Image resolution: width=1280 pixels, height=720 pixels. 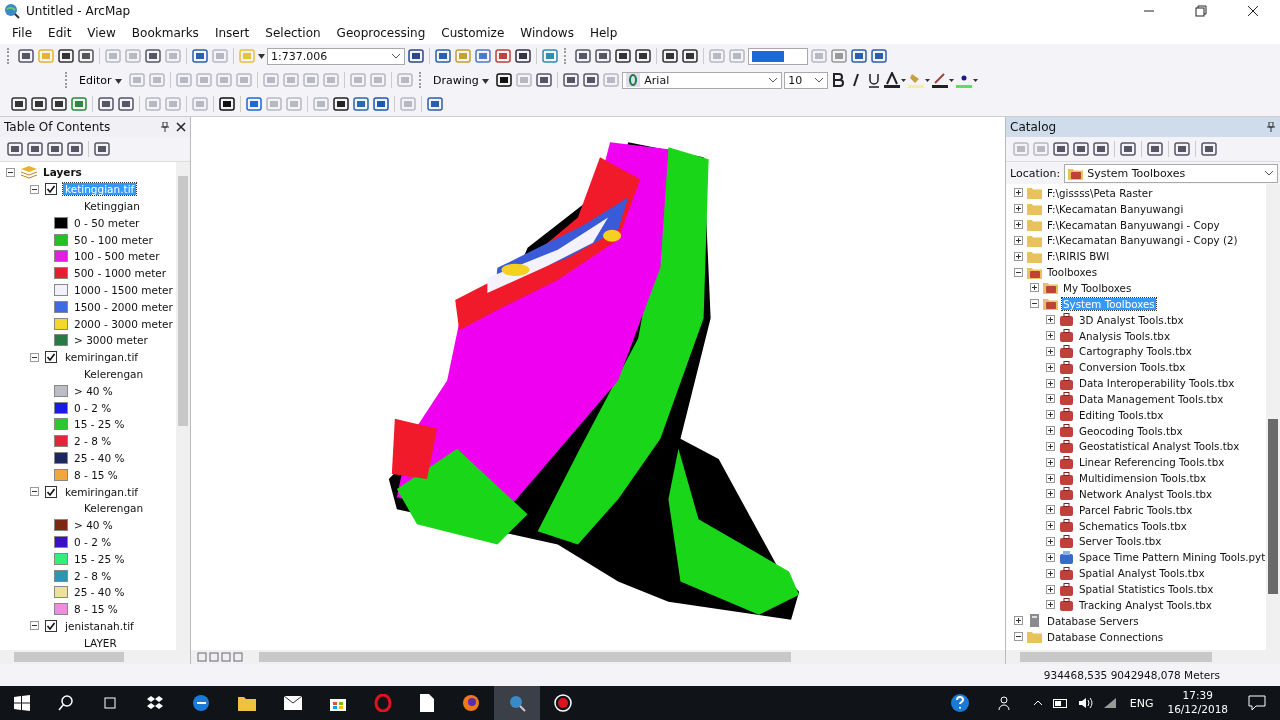 I want to click on catalog-item: F:\gissss\Peta Raster, so click(x=1100, y=192).